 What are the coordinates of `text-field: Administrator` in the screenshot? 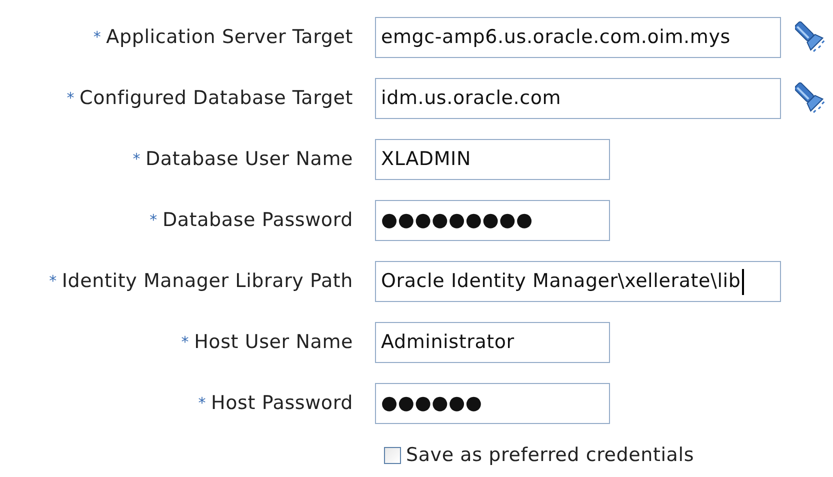 It's located at (492, 342).